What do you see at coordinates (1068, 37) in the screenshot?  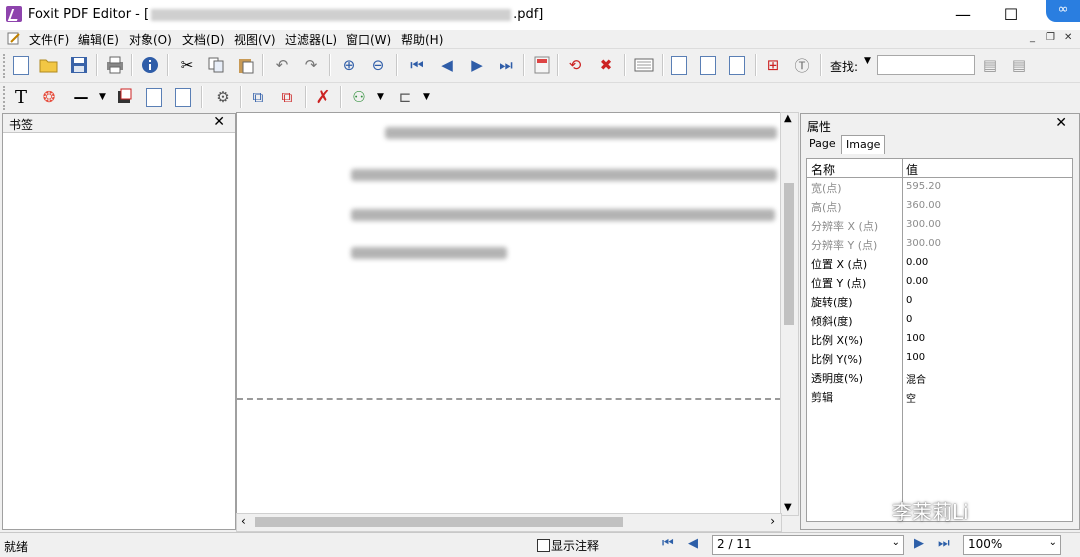 I see `mdi-close-button: ✕` at bounding box center [1068, 37].